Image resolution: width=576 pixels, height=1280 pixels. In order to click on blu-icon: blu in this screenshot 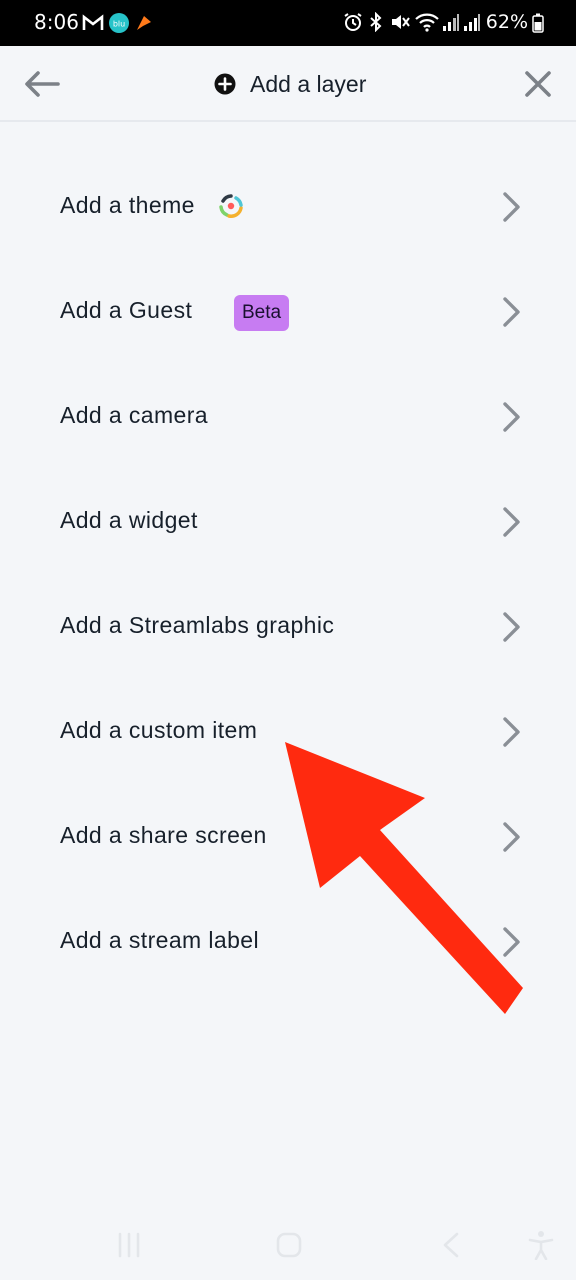, I will do `click(119, 23)`.